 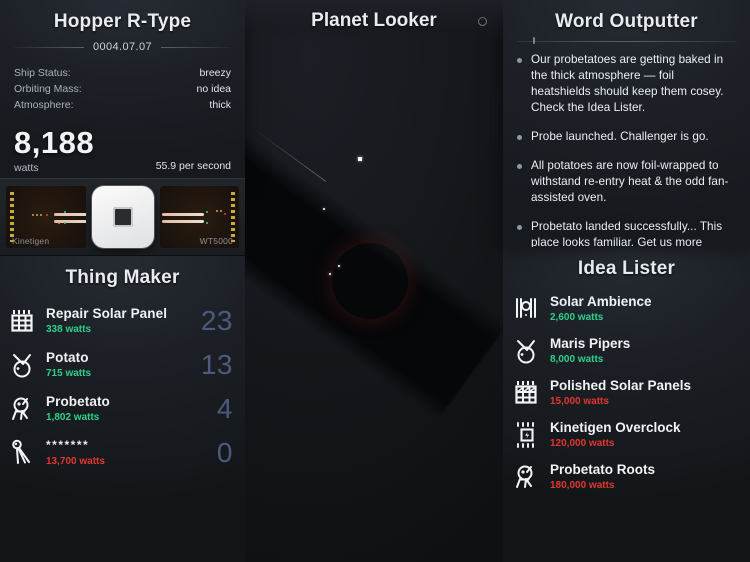 I want to click on maker-item-text: Potato 715 watts, so click(x=118, y=365).